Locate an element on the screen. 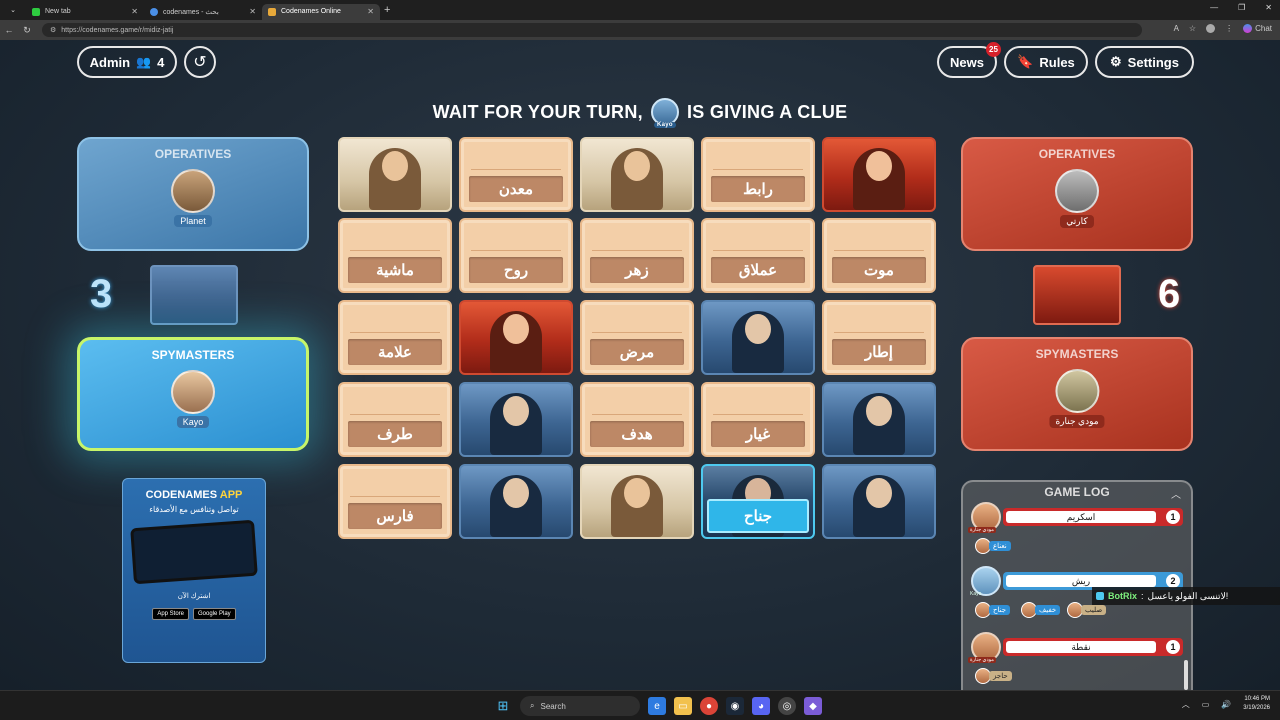 The image size is (1280, 720). tray-chevron-icon: ︿ is located at coordinates (1186, 704).